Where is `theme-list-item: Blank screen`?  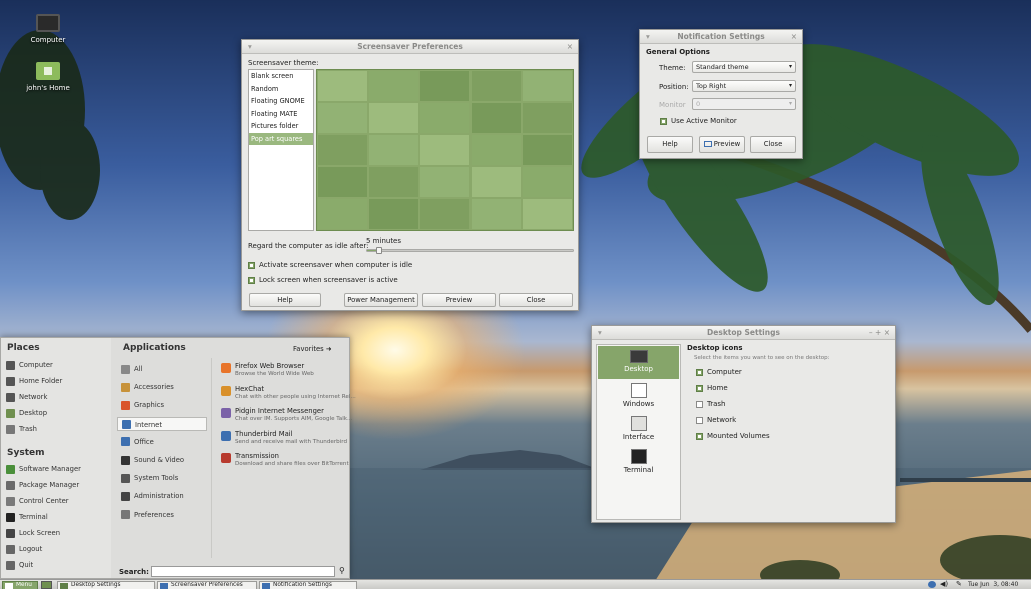
theme-list-item: Blank screen is located at coordinates (281, 76).